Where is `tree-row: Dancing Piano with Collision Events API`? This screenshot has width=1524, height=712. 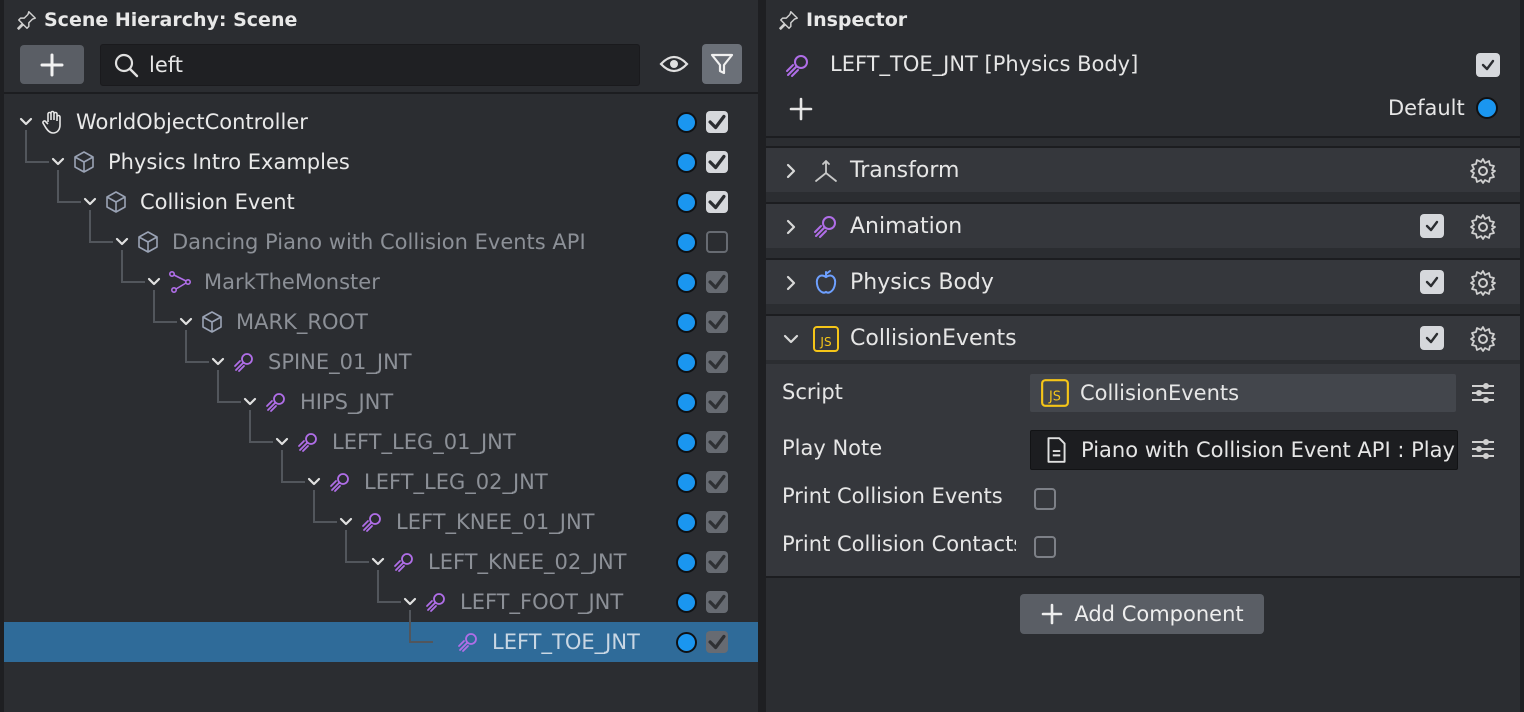 tree-row: Dancing Piano with Collision Events API is located at coordinates (381, 236).